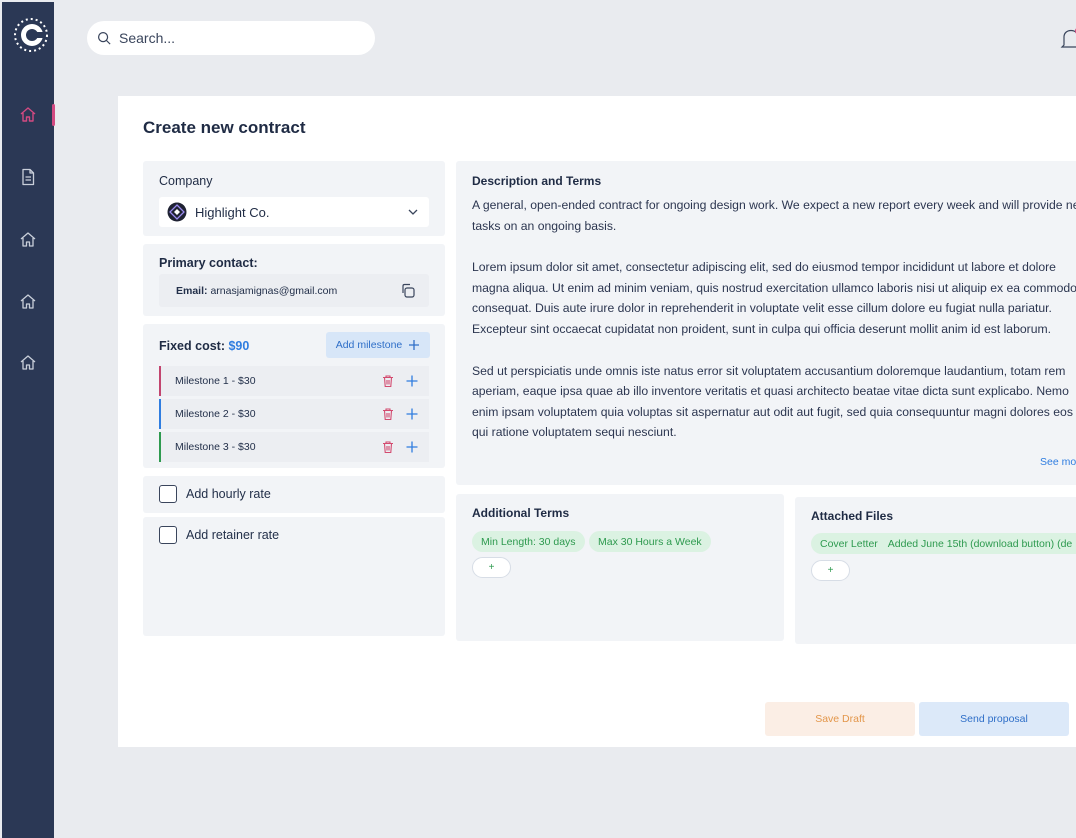 The image size is (1076, 838). I want to click on add-file-button: +, so click(830, 570).